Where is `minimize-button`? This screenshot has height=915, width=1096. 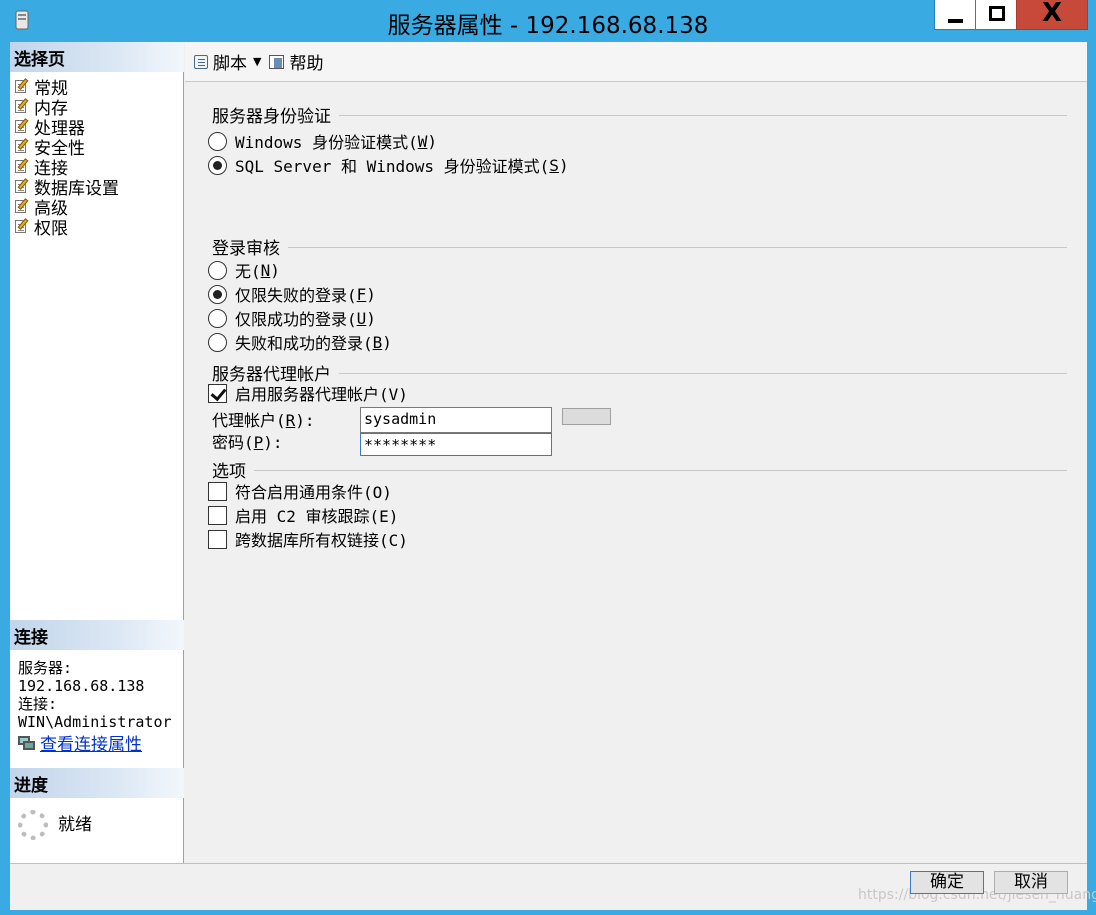 minimize-button is located at coordinates (955, 15).